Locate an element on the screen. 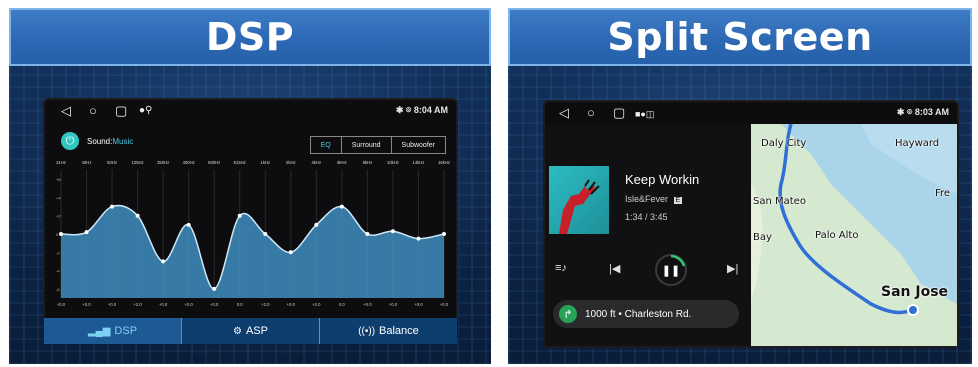 The height and width of the screenshot is (367, 978). sound-source-label: Sound:Music is located at coordinates (110, 141).